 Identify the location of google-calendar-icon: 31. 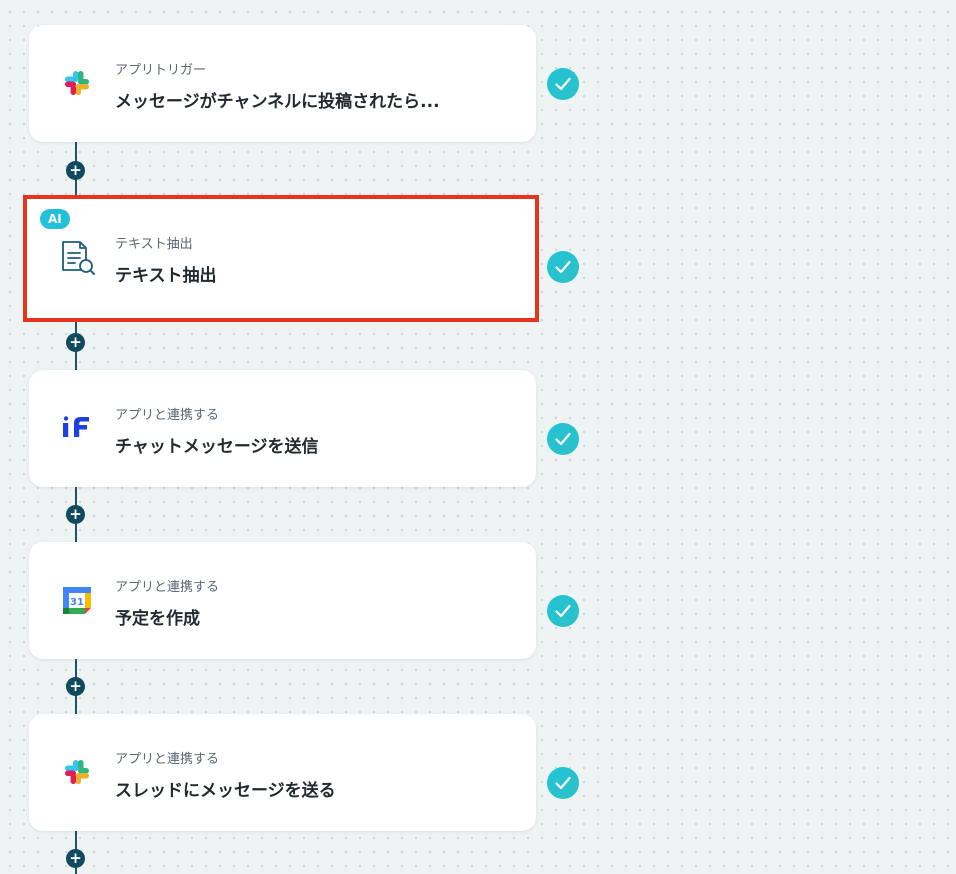
(77, 600).